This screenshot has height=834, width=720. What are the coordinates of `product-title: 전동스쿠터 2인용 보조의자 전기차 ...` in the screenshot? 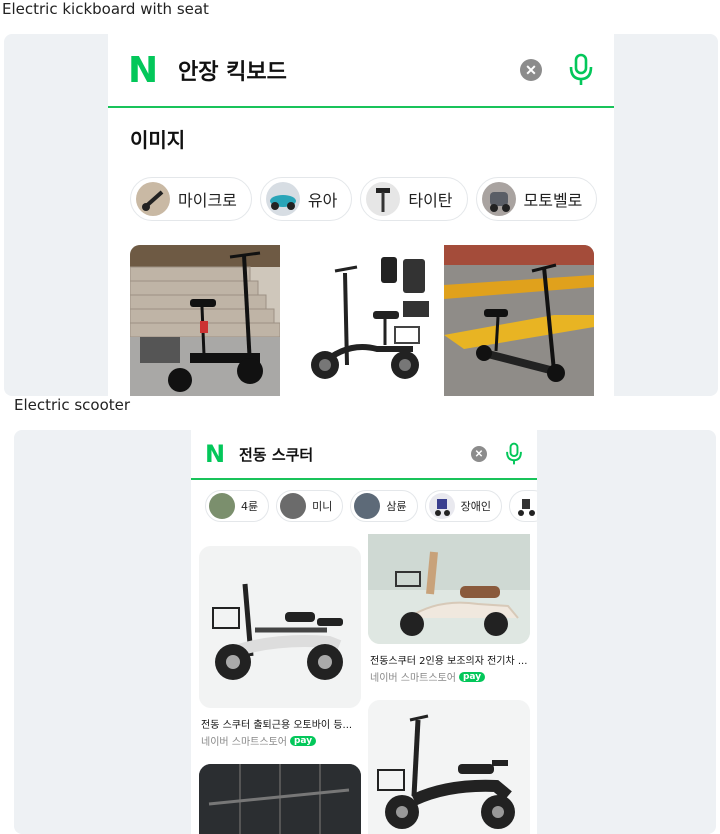 It's located at (451, 659).